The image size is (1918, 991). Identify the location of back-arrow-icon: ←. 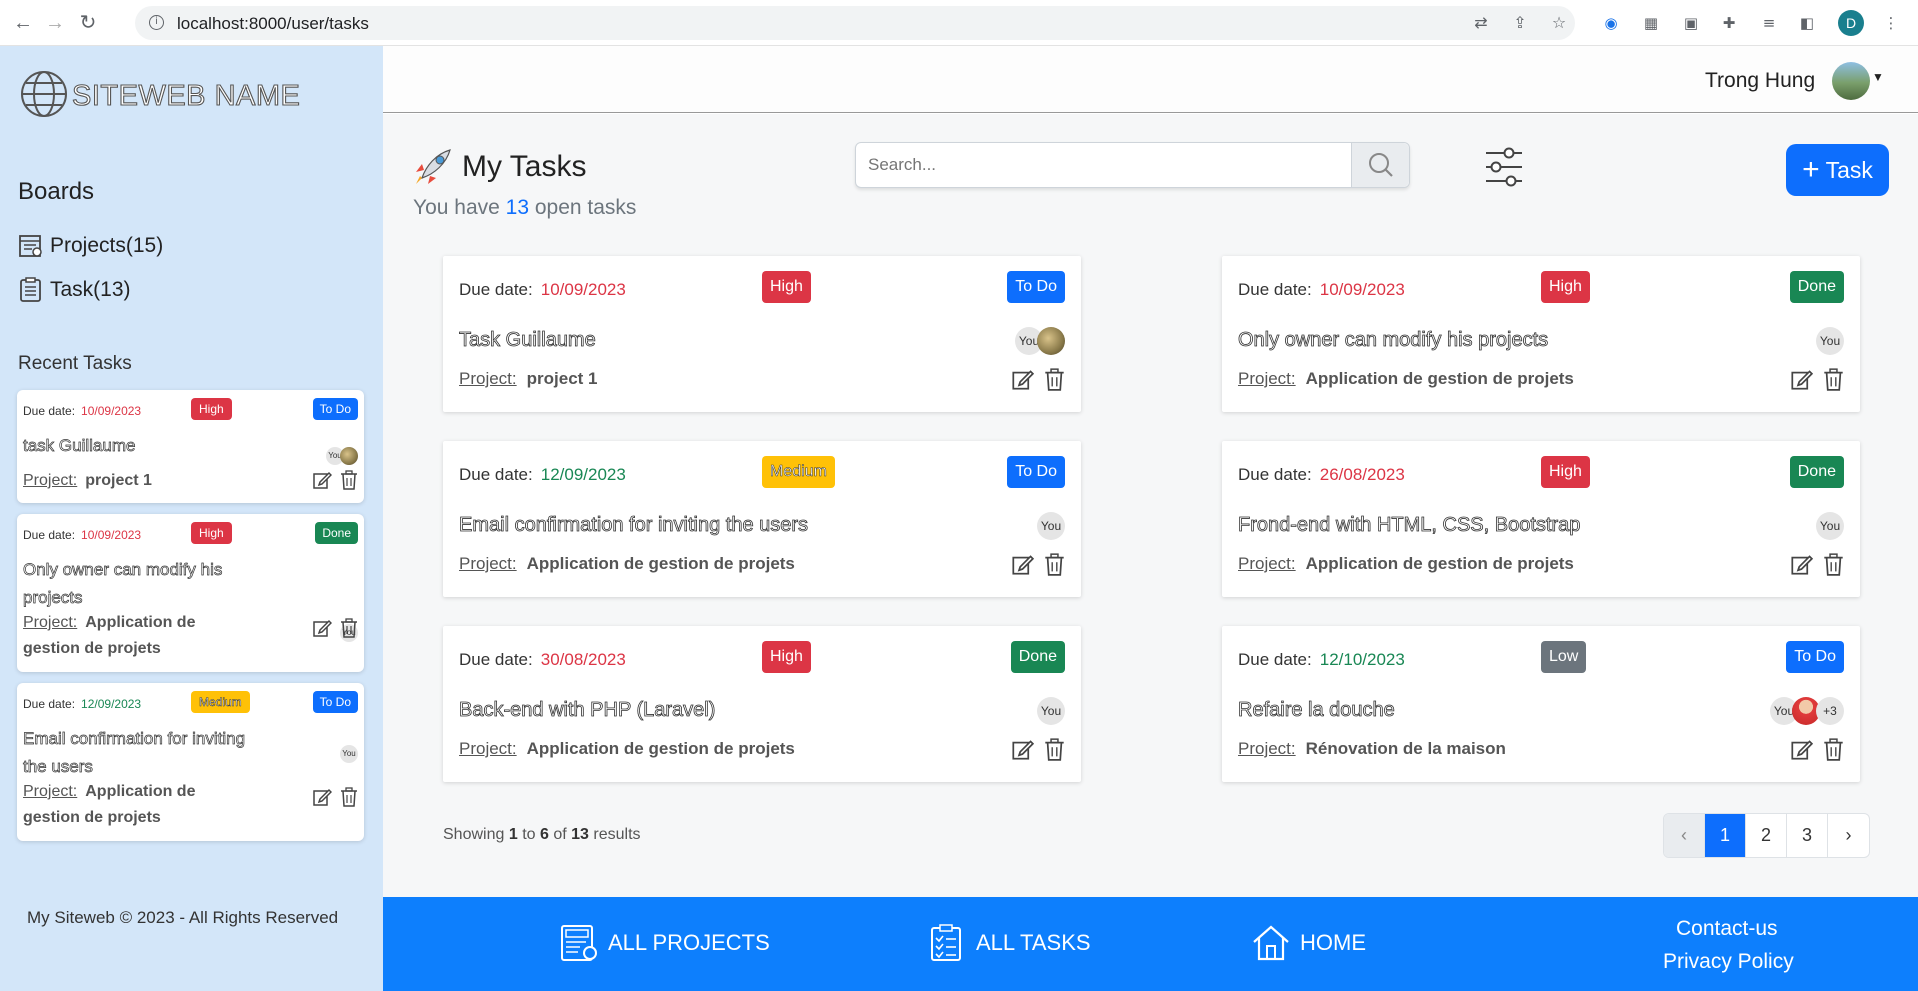
(23, 23).